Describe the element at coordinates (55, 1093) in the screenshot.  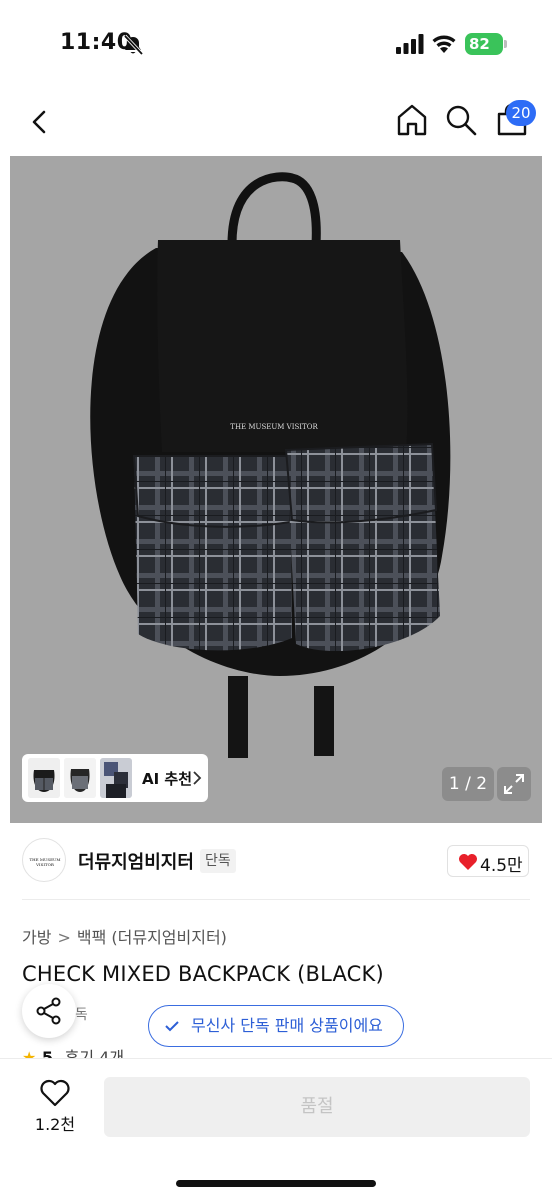
I see `heart-outline-icon` at that location.